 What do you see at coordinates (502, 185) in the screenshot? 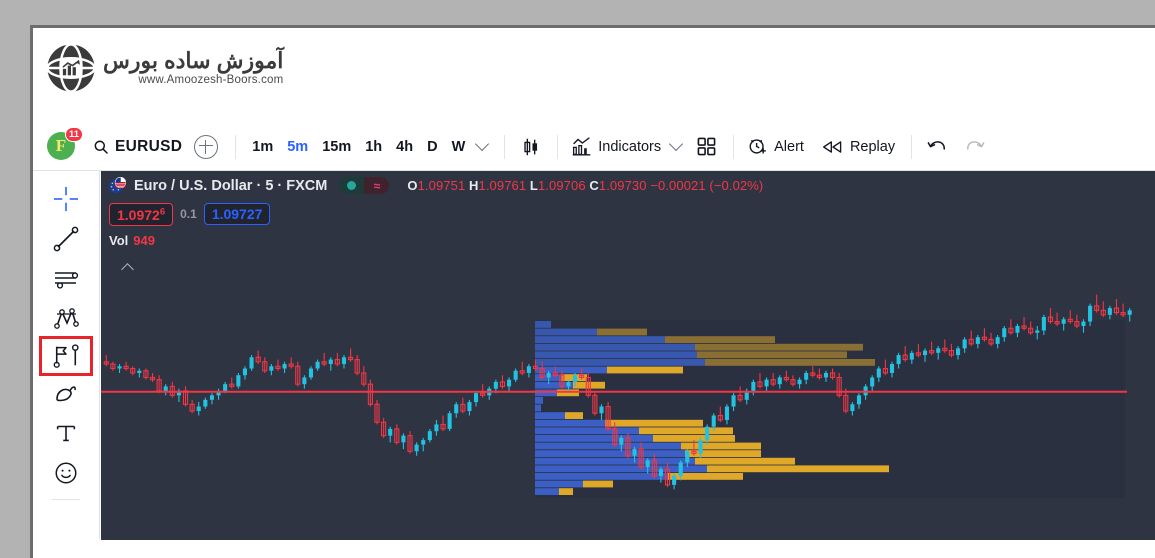
I see `ohlc-h-value: 1.09761` at bounding box center [502, 185].